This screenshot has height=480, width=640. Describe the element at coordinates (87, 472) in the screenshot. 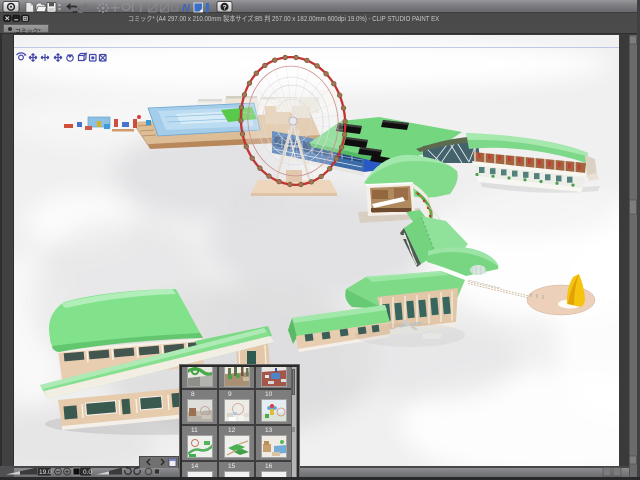

I see `svg-text: 0.0` at that location.